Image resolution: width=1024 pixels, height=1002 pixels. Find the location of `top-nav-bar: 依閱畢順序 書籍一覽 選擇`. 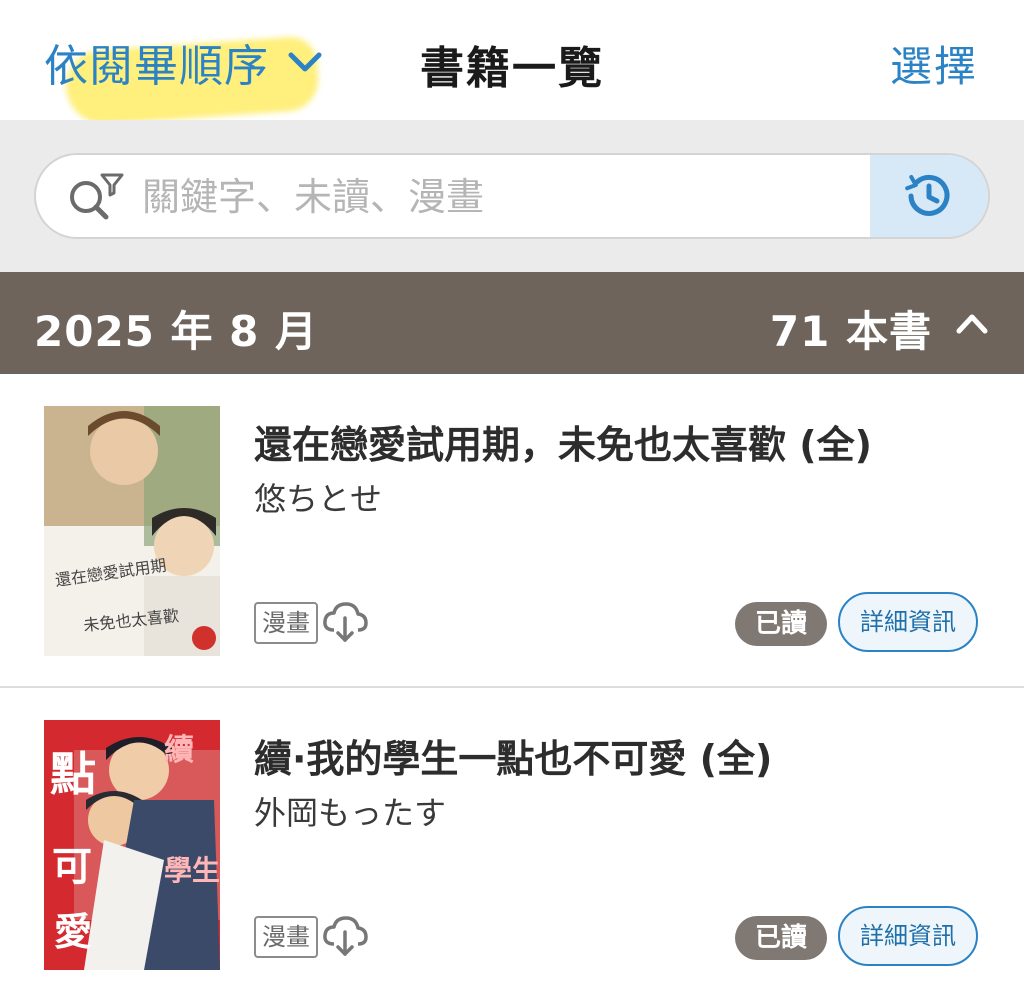

top-nav-bar: 依閱畢順序 書籍一覽 選擇 is located at coordinates (512, 63).